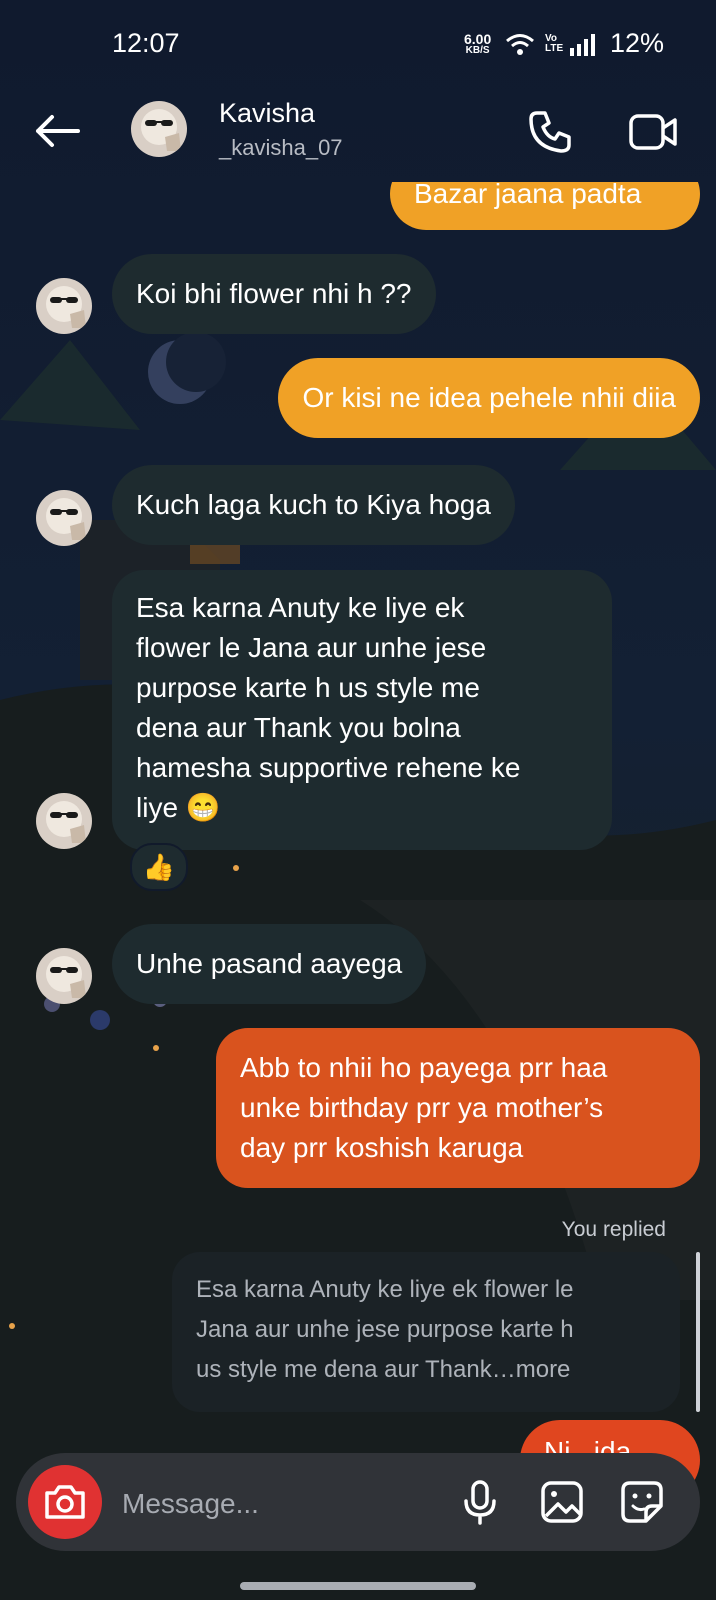 This screenshot has width=716, height=1600. I want to click on gallery-icon, so click(562, 1502).